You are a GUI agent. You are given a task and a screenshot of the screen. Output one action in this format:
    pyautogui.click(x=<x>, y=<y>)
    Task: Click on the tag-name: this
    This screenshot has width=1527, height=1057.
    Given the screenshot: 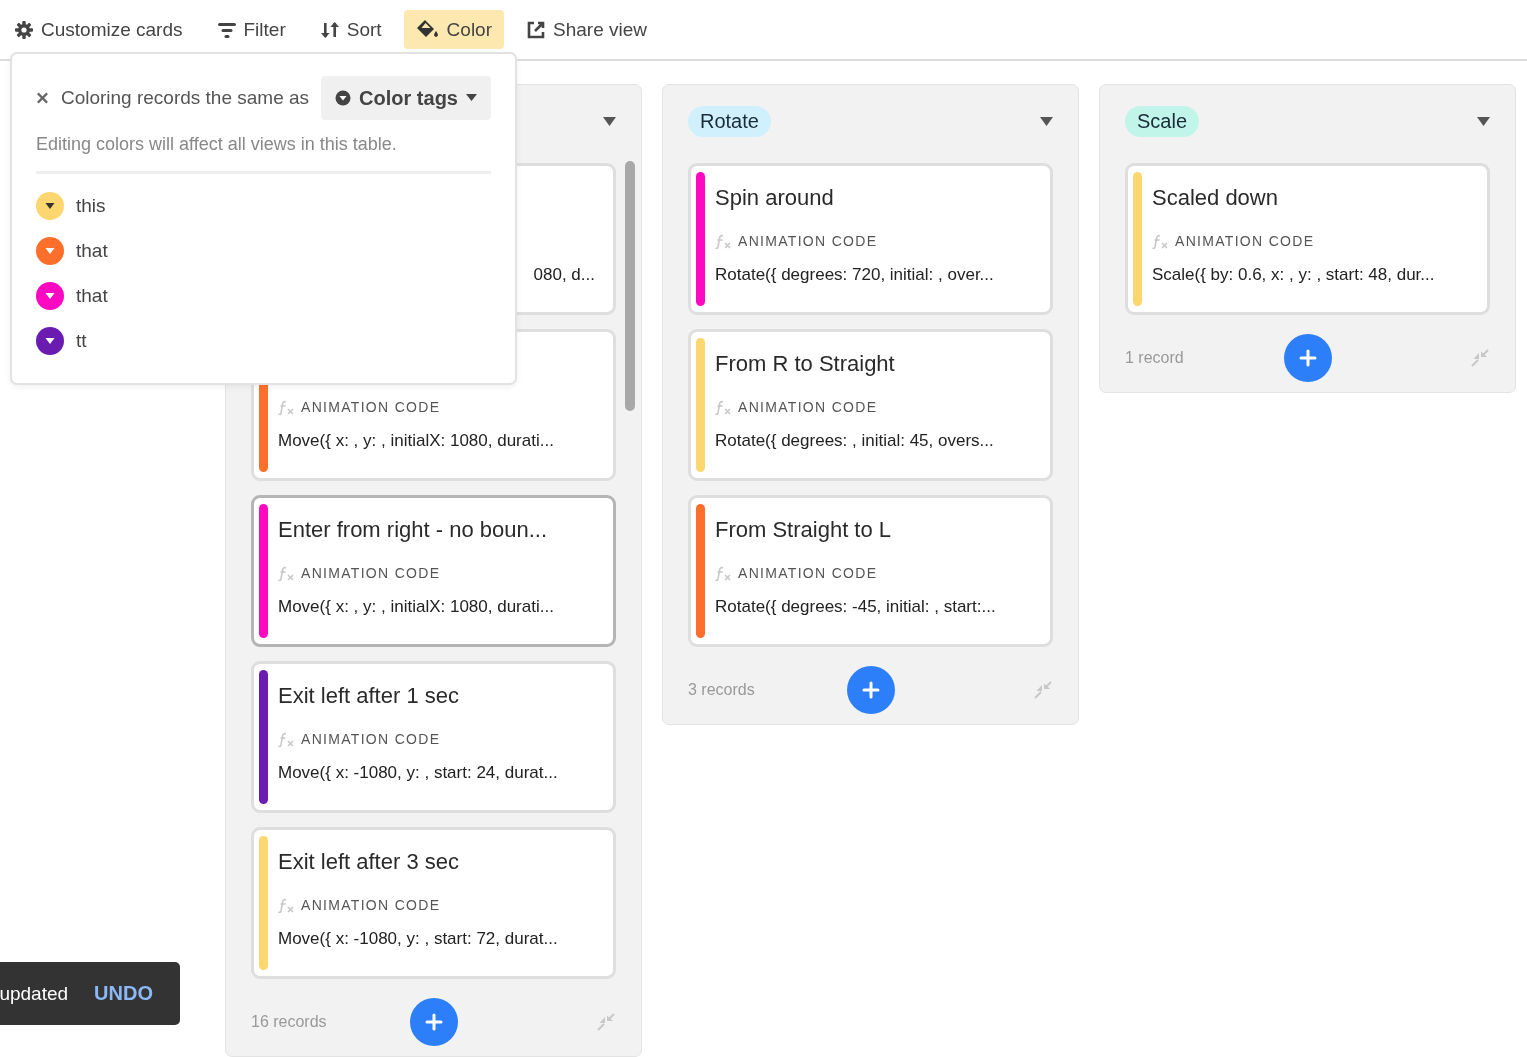 What is the action you would take?
    pyautogui.click(x=91, y=206)
    